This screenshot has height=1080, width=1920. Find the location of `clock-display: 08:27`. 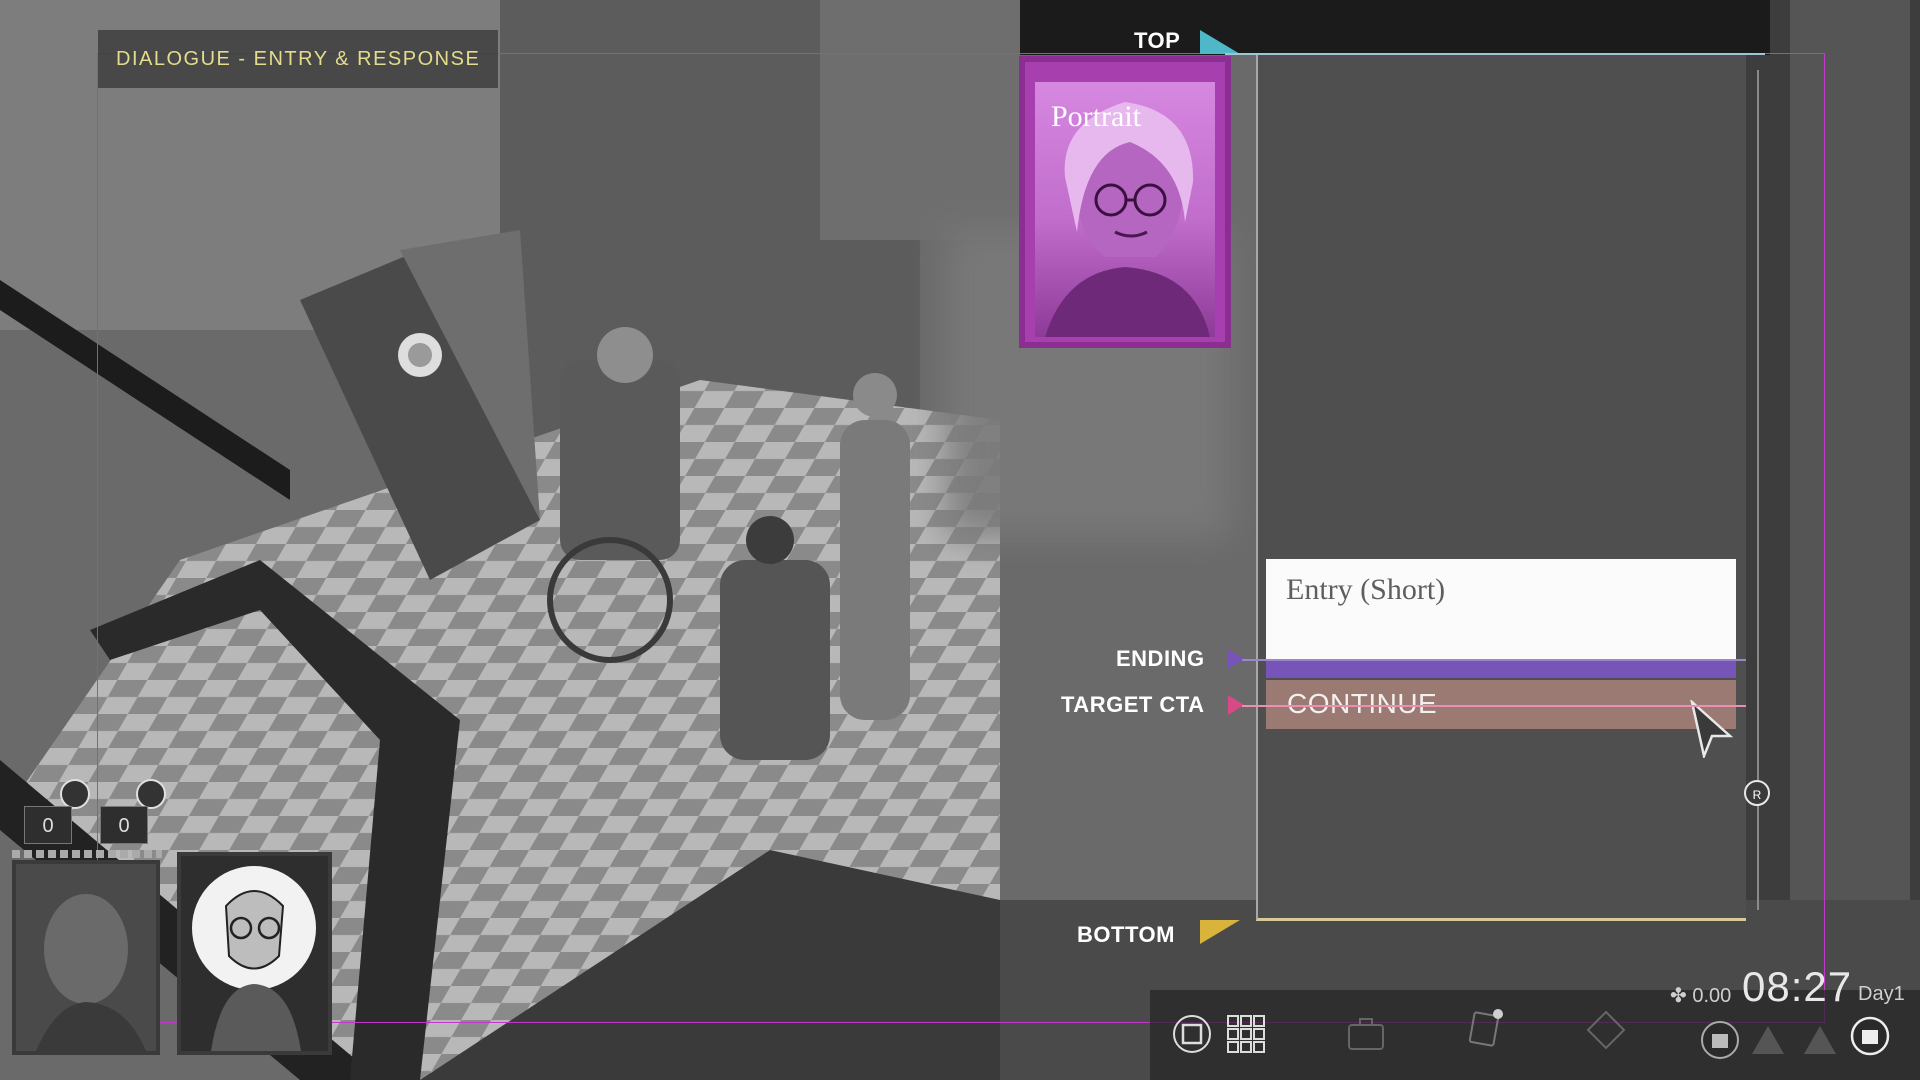

clock-display: 08:27 is located at coordinates (1797, 986).